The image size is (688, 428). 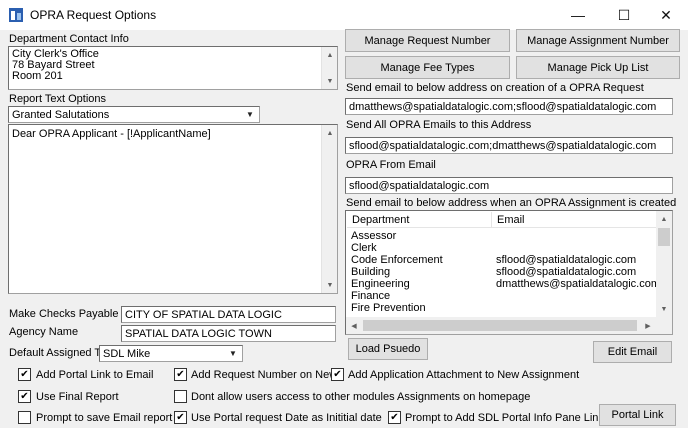 I want to click on minimize-icon: —, so click(x=578, y=15).